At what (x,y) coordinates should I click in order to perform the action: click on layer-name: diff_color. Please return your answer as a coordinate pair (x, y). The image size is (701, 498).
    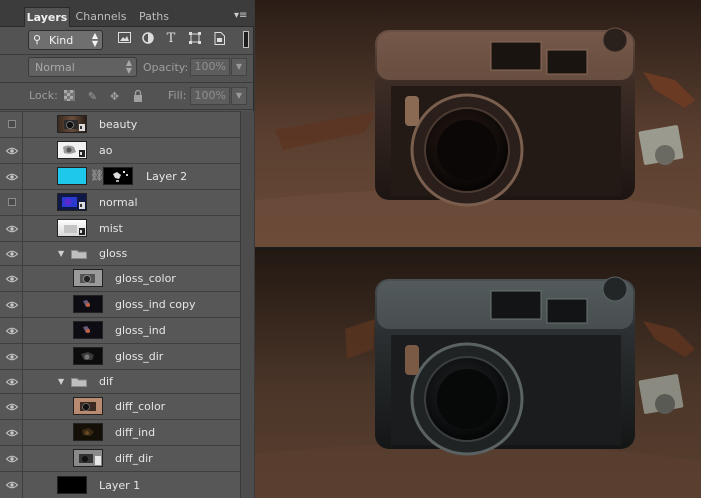
    Looking at the image, I should click on (140, 406).